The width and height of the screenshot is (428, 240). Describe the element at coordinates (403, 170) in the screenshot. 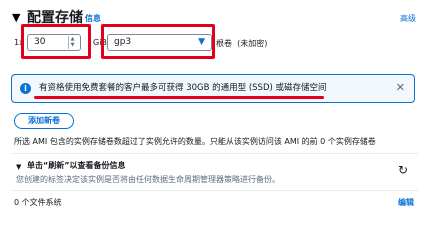

I see `refresh-icon: ↻` at that location.